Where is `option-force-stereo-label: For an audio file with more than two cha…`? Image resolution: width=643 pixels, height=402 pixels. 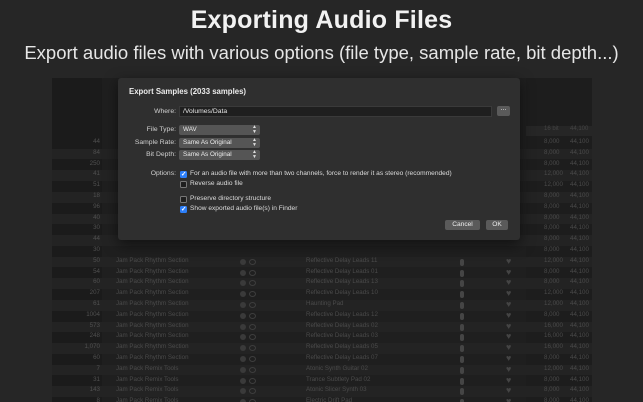 option-force-stereo-label: For an audio file with more than two cha… is located at coordinates (321, 173).